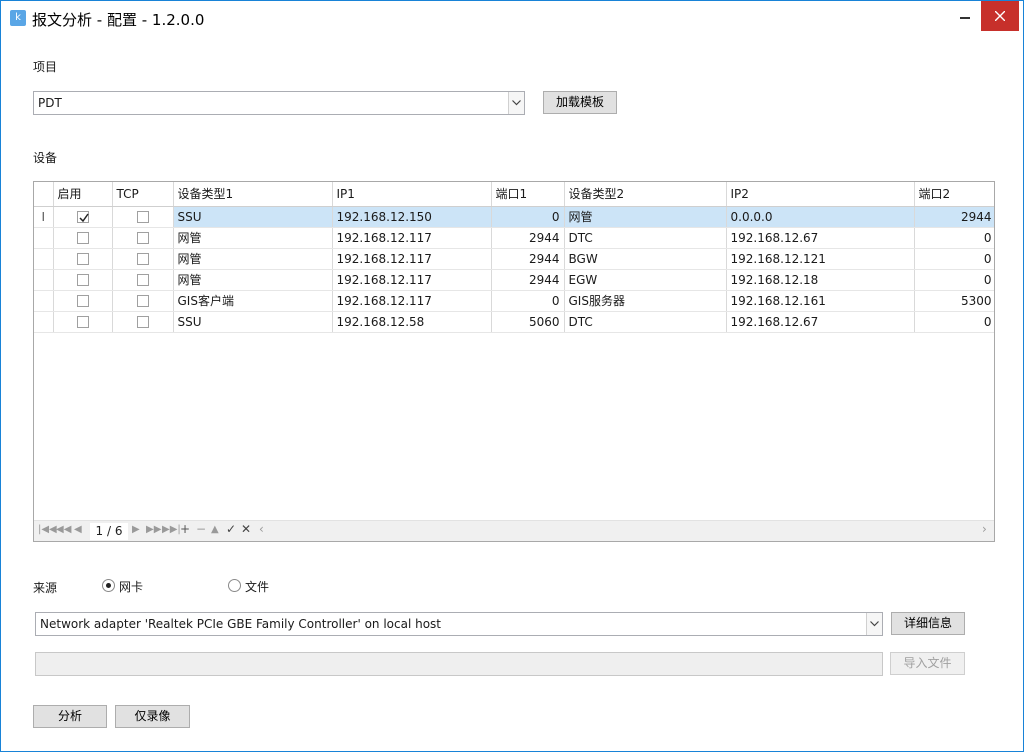  What do you see at coordinates (820, 217) in the screenshot?
I see `cell-ip2: 0.0.0.0` at bounding box center [820, 217].